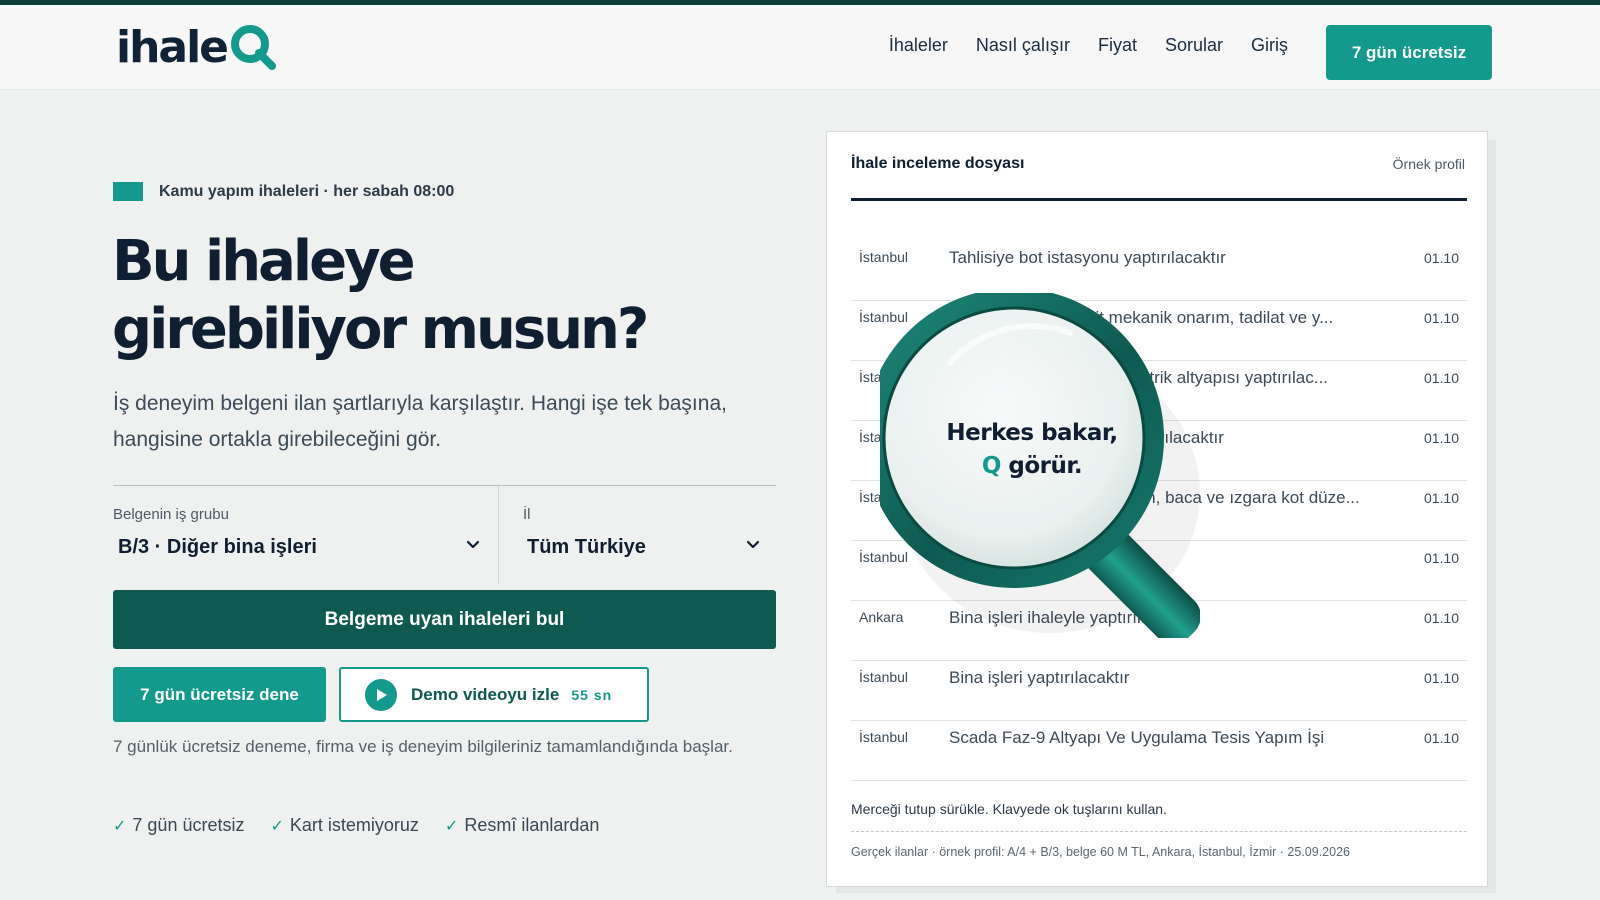 This screenshot has height=900, width=1600. I want to click on logo-wordmark: ihale, so click(172, 47).